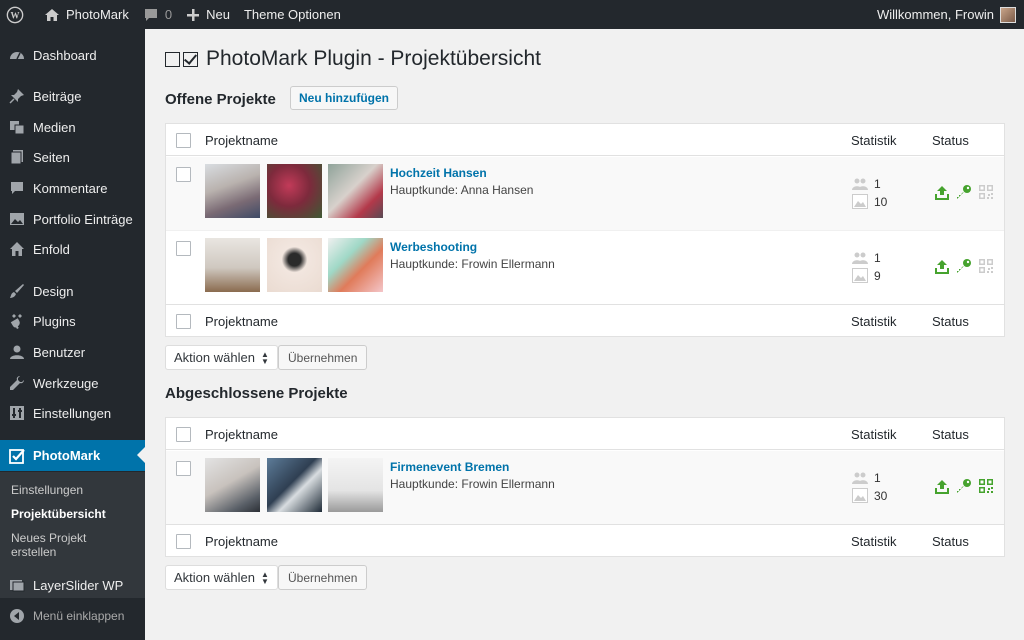 Image resolution: width=1024 pixels, height=640 pixels. What do you see at coordinates (17, 352) in the screenshot?
I see `user-icon` at bounding box center [17, 352].